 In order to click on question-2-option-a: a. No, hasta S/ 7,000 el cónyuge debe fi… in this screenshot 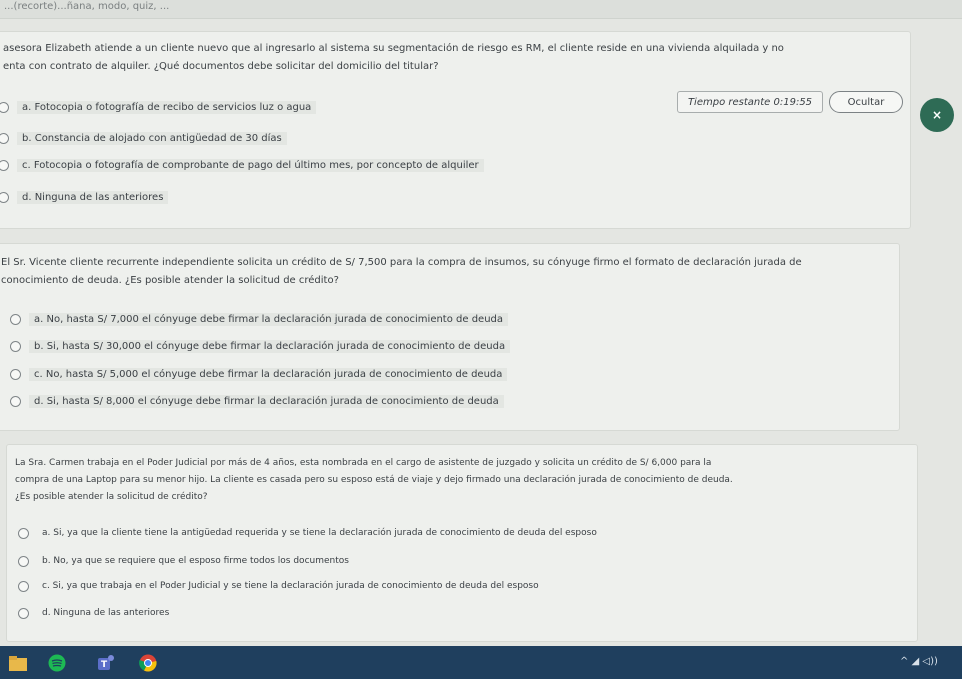, I will do `click(259, 319)`.